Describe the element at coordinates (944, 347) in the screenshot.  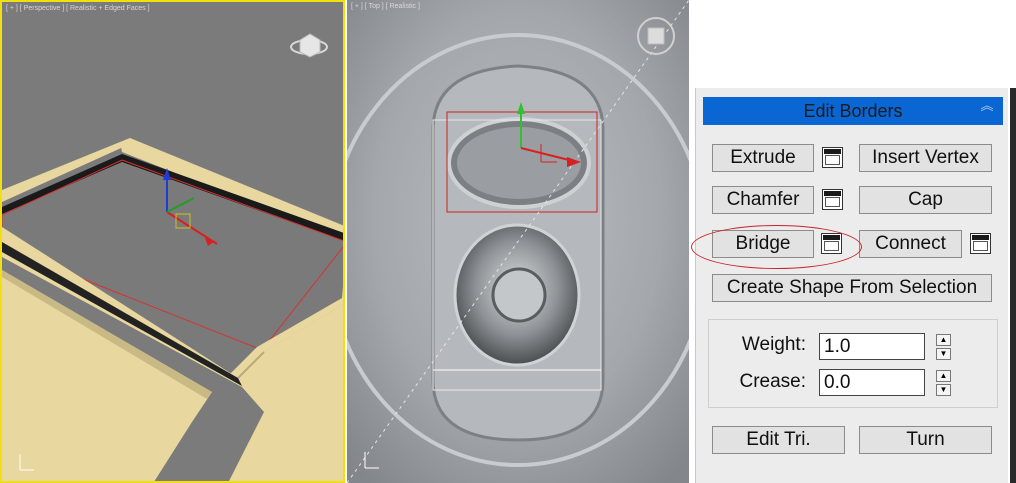
I see `weight-spinner: ▲ ▼` at that location.